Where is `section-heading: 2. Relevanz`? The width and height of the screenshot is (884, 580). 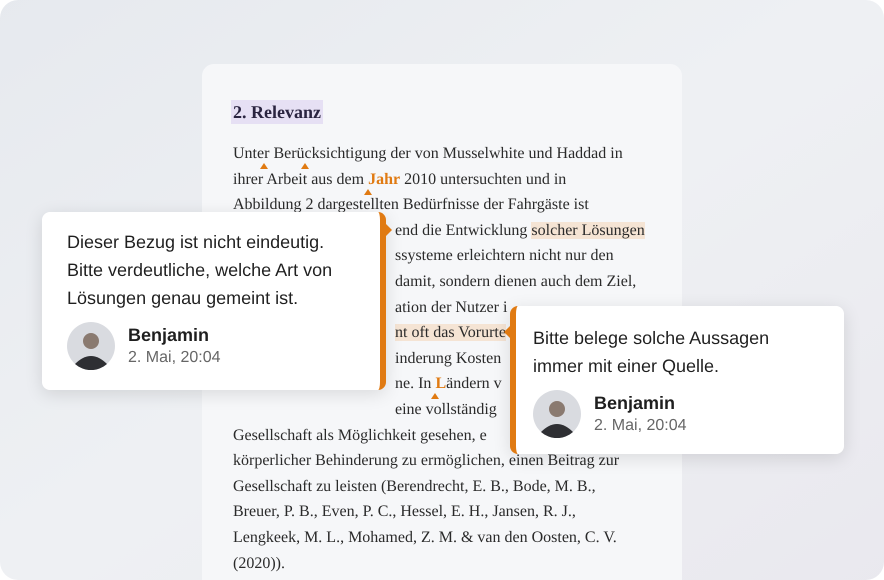
section-heading: 2. Relevanz is located at coordinates (277, 112).